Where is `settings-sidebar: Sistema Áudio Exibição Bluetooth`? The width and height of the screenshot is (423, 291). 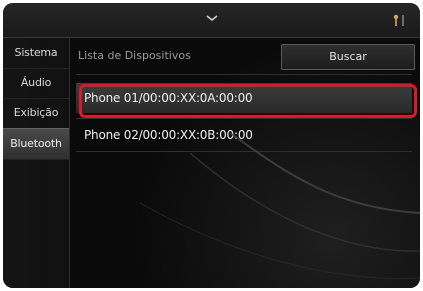
settings-sidebar: Sistema Áudio Exibição Bluetooth is located at coordinates (36, 163).